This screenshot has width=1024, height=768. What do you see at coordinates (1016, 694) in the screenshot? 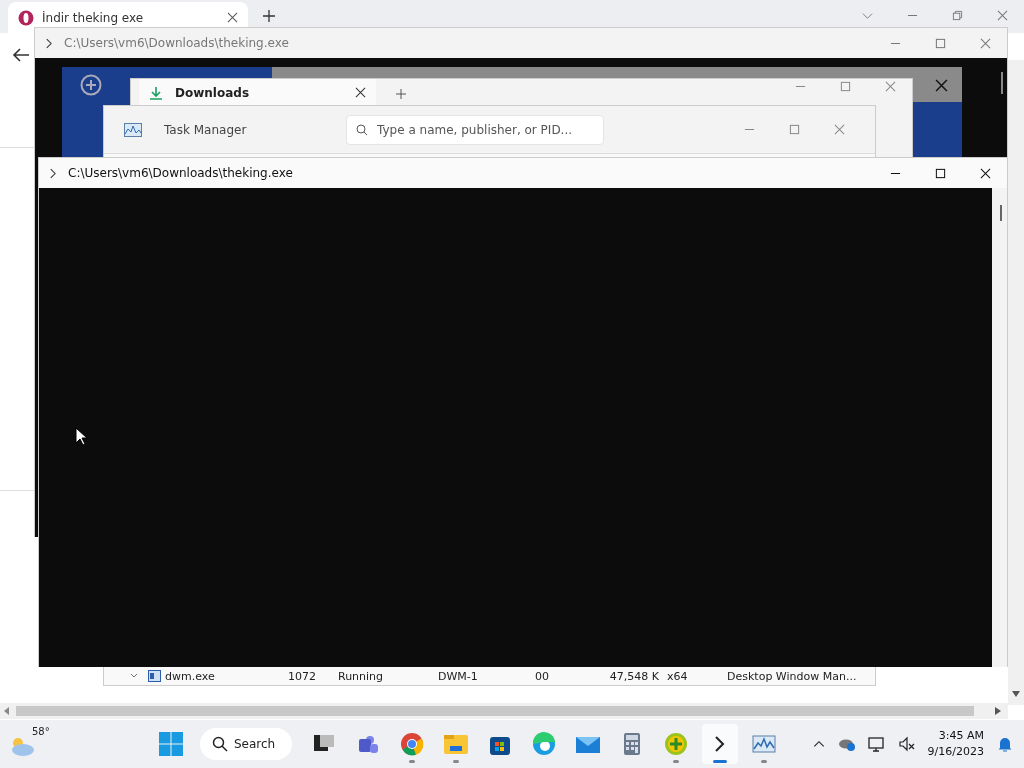
I see `scroll-down-icon` at bounding box center [1016, 694].